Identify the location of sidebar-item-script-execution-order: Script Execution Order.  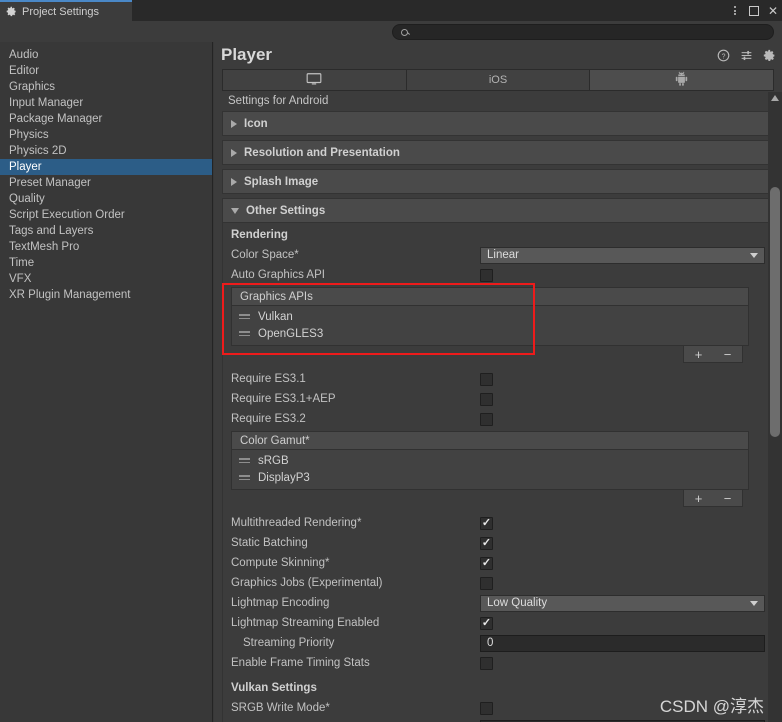
(106, 215).